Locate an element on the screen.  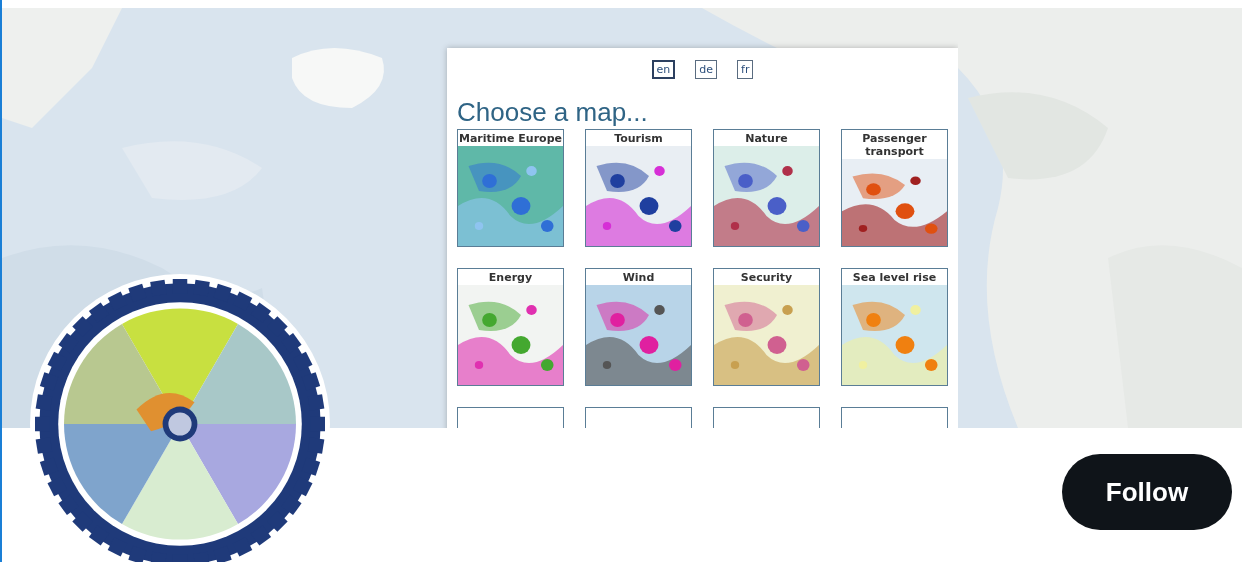
map-tile: Sea level rise is located at coordinates (894, 327).